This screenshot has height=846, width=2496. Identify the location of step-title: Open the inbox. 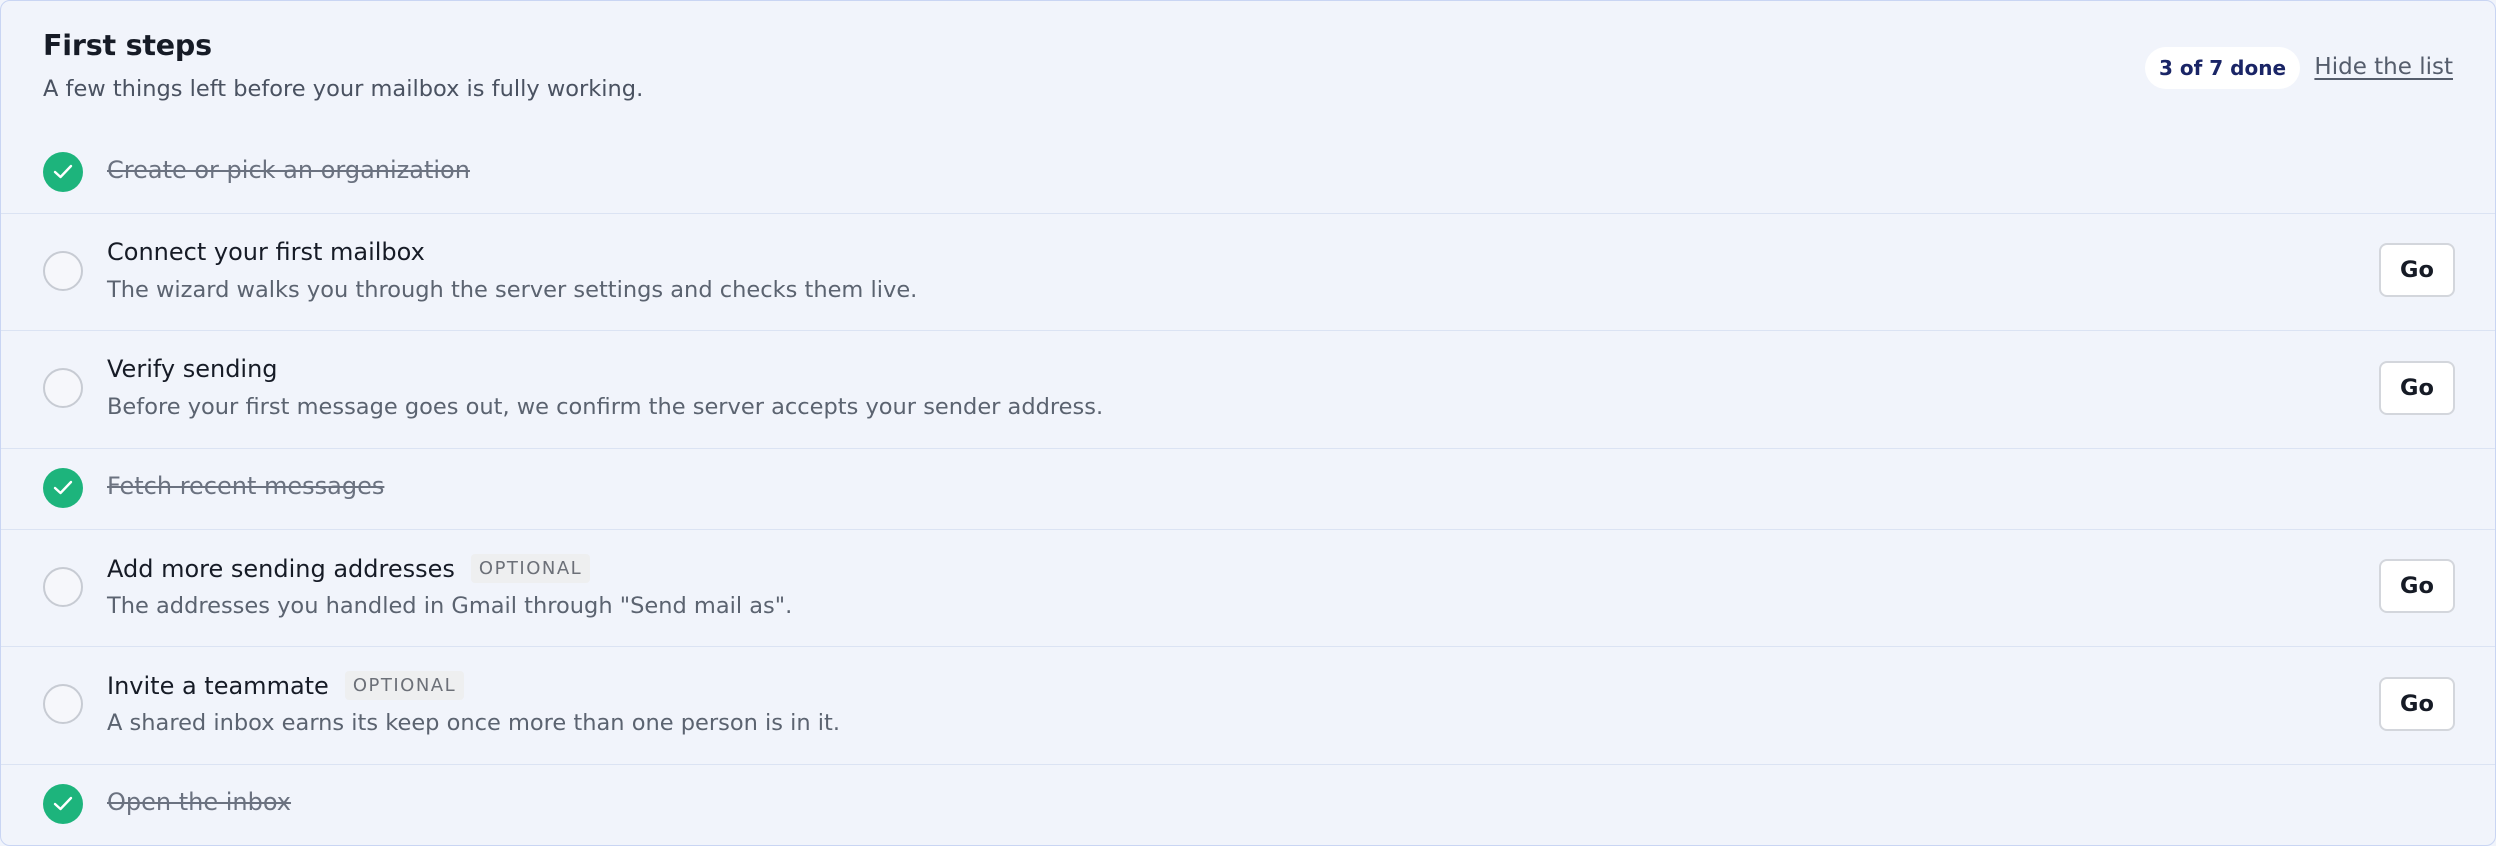
(199, 802).